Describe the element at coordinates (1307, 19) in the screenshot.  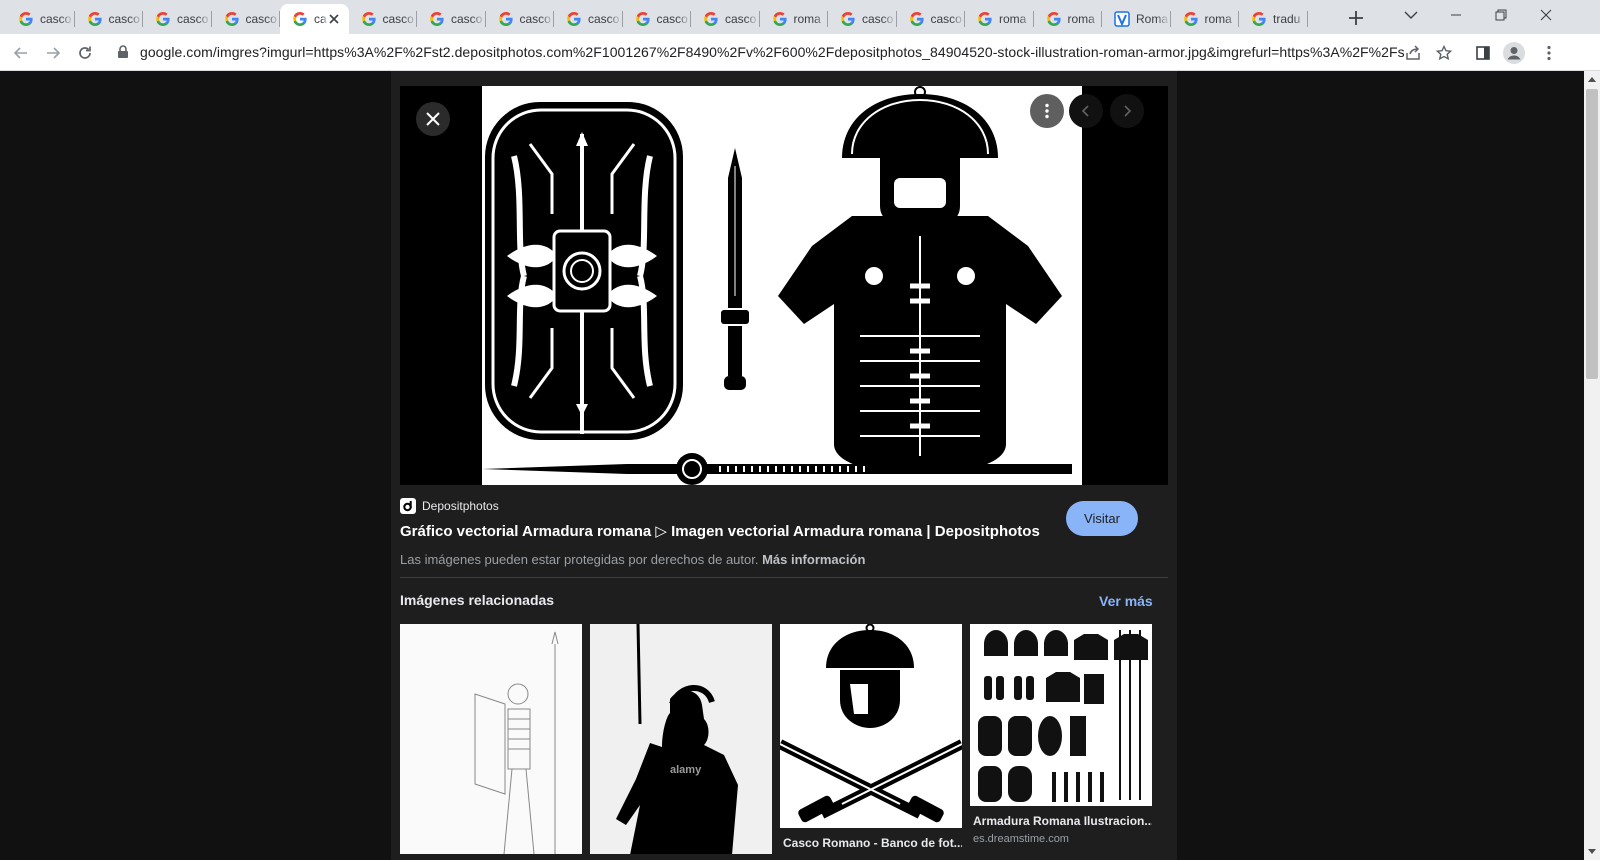
I see `tab-separator` at that location.